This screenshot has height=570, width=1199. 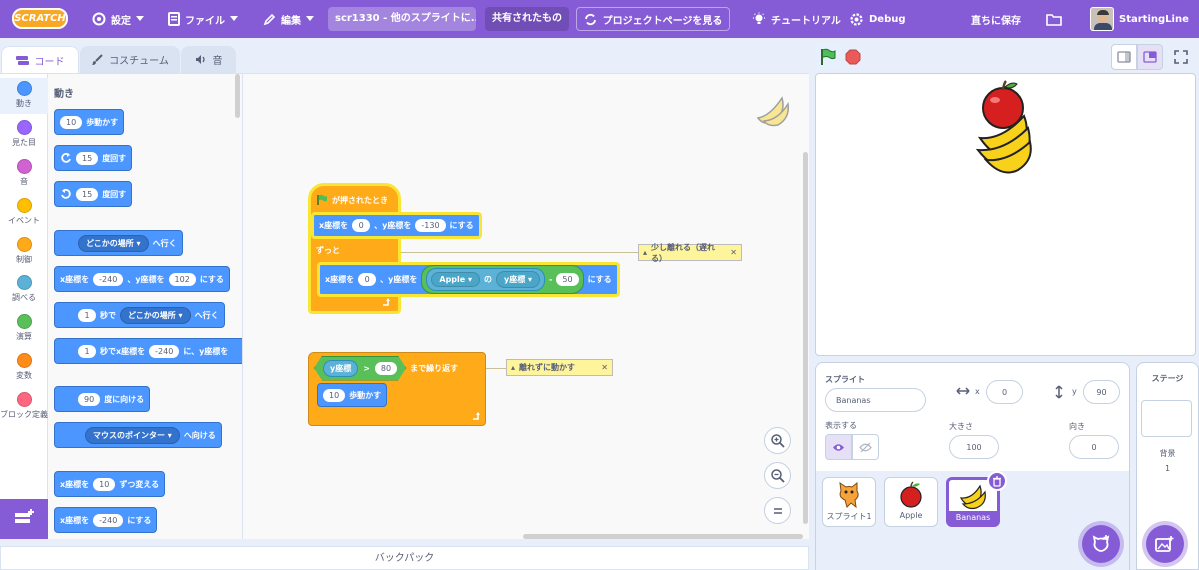 I want to click on glide-block: 1 秒で どこかの場所 ▾ へ行く, so click(x=139, y=315).